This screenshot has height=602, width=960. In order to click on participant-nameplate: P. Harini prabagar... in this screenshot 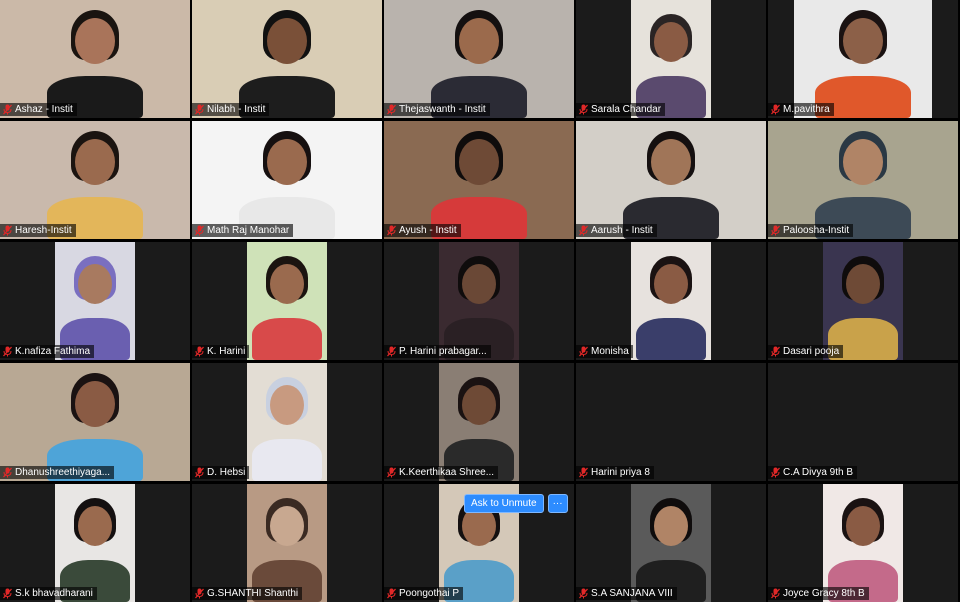, I will do `click(437, 351)`.